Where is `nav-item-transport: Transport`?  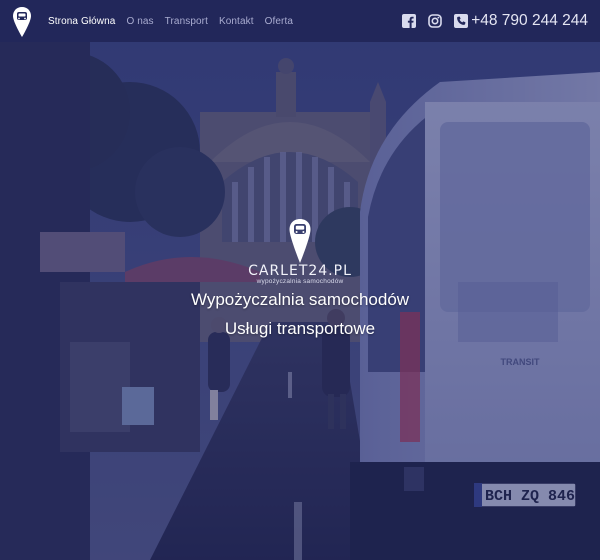 nav-item-transport: Transport is located at coordinates (186, 21).